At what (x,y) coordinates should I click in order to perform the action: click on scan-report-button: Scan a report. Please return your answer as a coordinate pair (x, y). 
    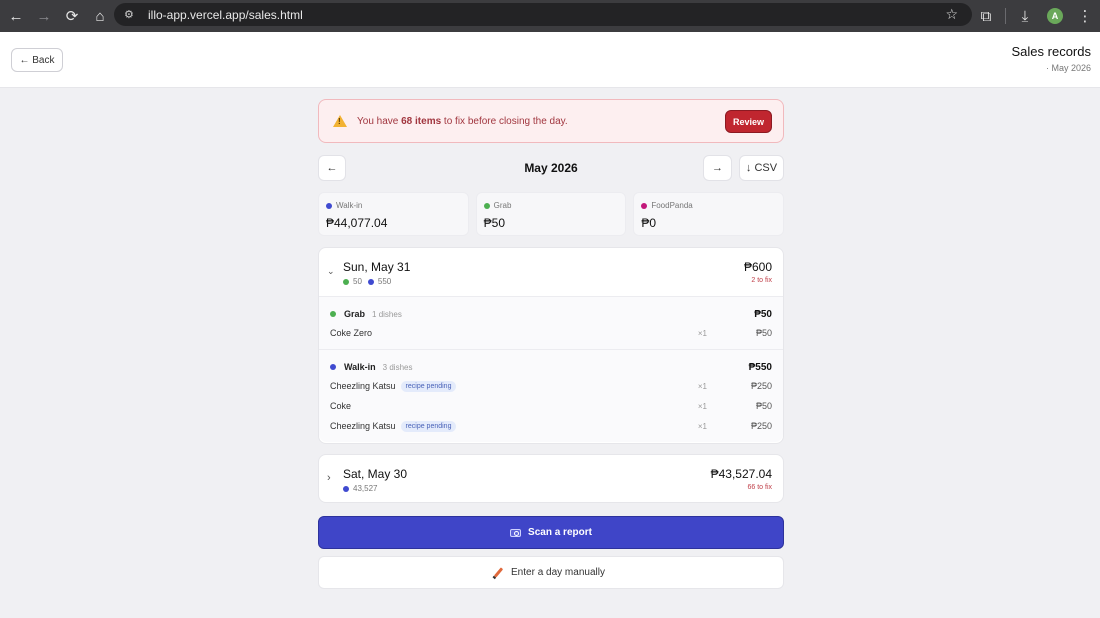
    Looking at the image, I should click on (551, 532).